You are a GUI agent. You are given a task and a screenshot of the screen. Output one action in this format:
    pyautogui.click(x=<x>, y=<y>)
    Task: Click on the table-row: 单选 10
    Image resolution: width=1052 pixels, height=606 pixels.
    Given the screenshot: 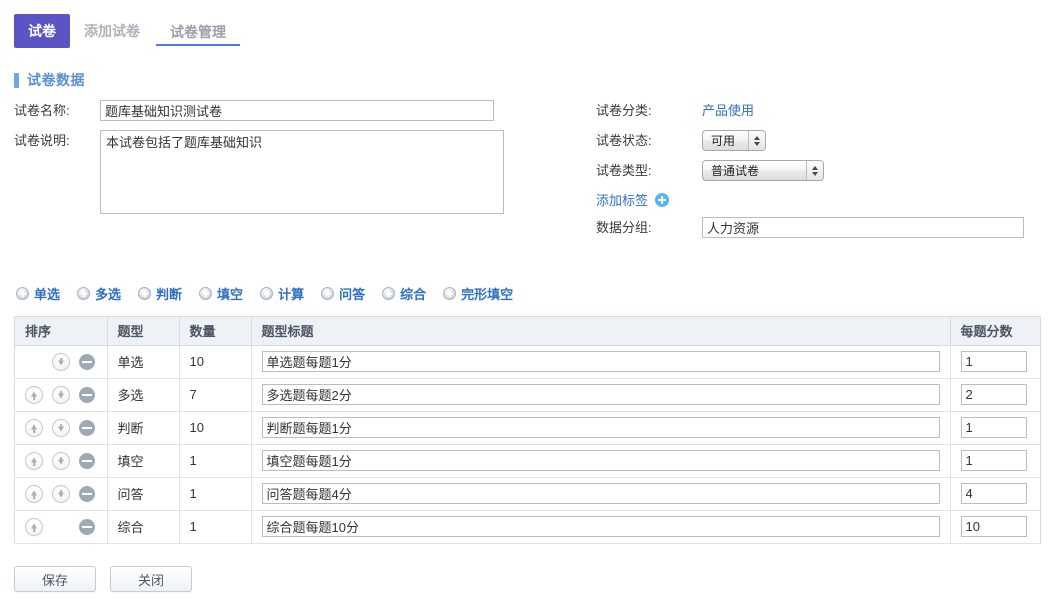 What is the action you would take?
    pyautogui.click(x=527, y=362)
    